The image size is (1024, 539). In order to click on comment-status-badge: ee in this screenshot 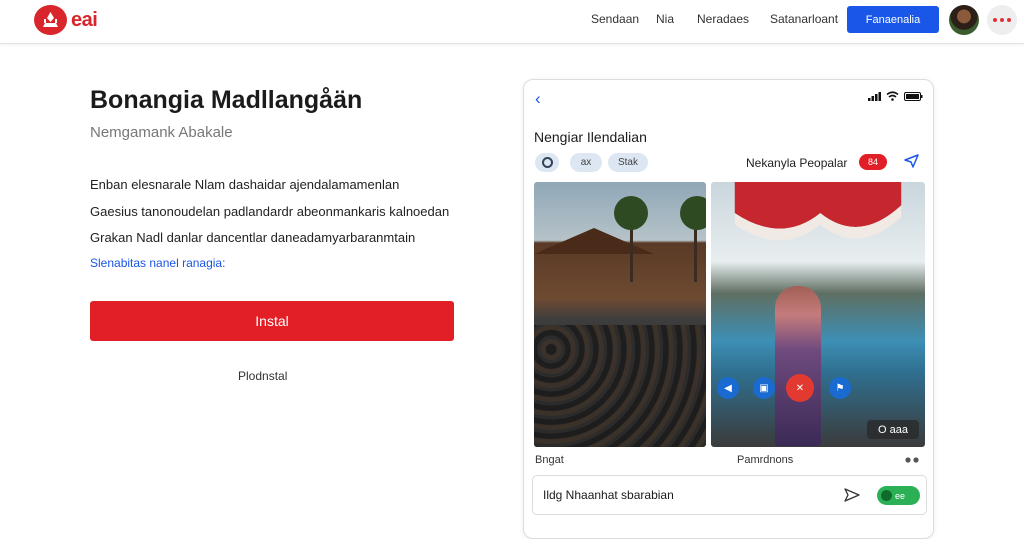, I will do `click(898, 495)`.